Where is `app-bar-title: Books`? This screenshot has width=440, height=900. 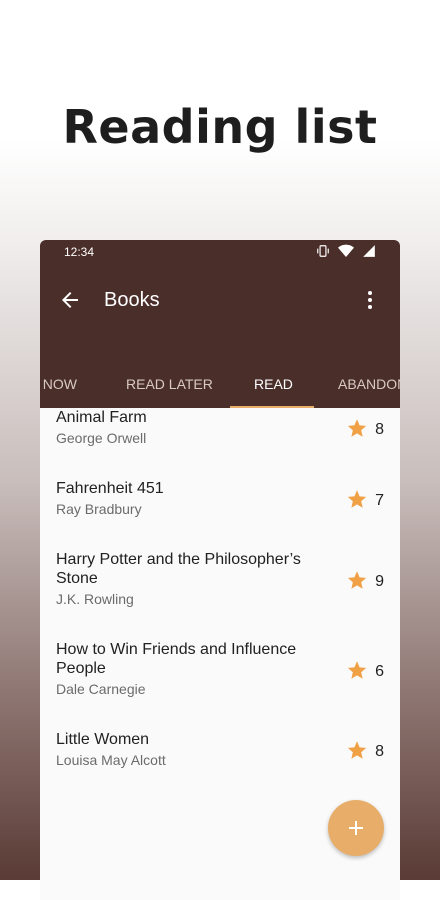 app-bar-title: Books is located at coordinates (132, 300).